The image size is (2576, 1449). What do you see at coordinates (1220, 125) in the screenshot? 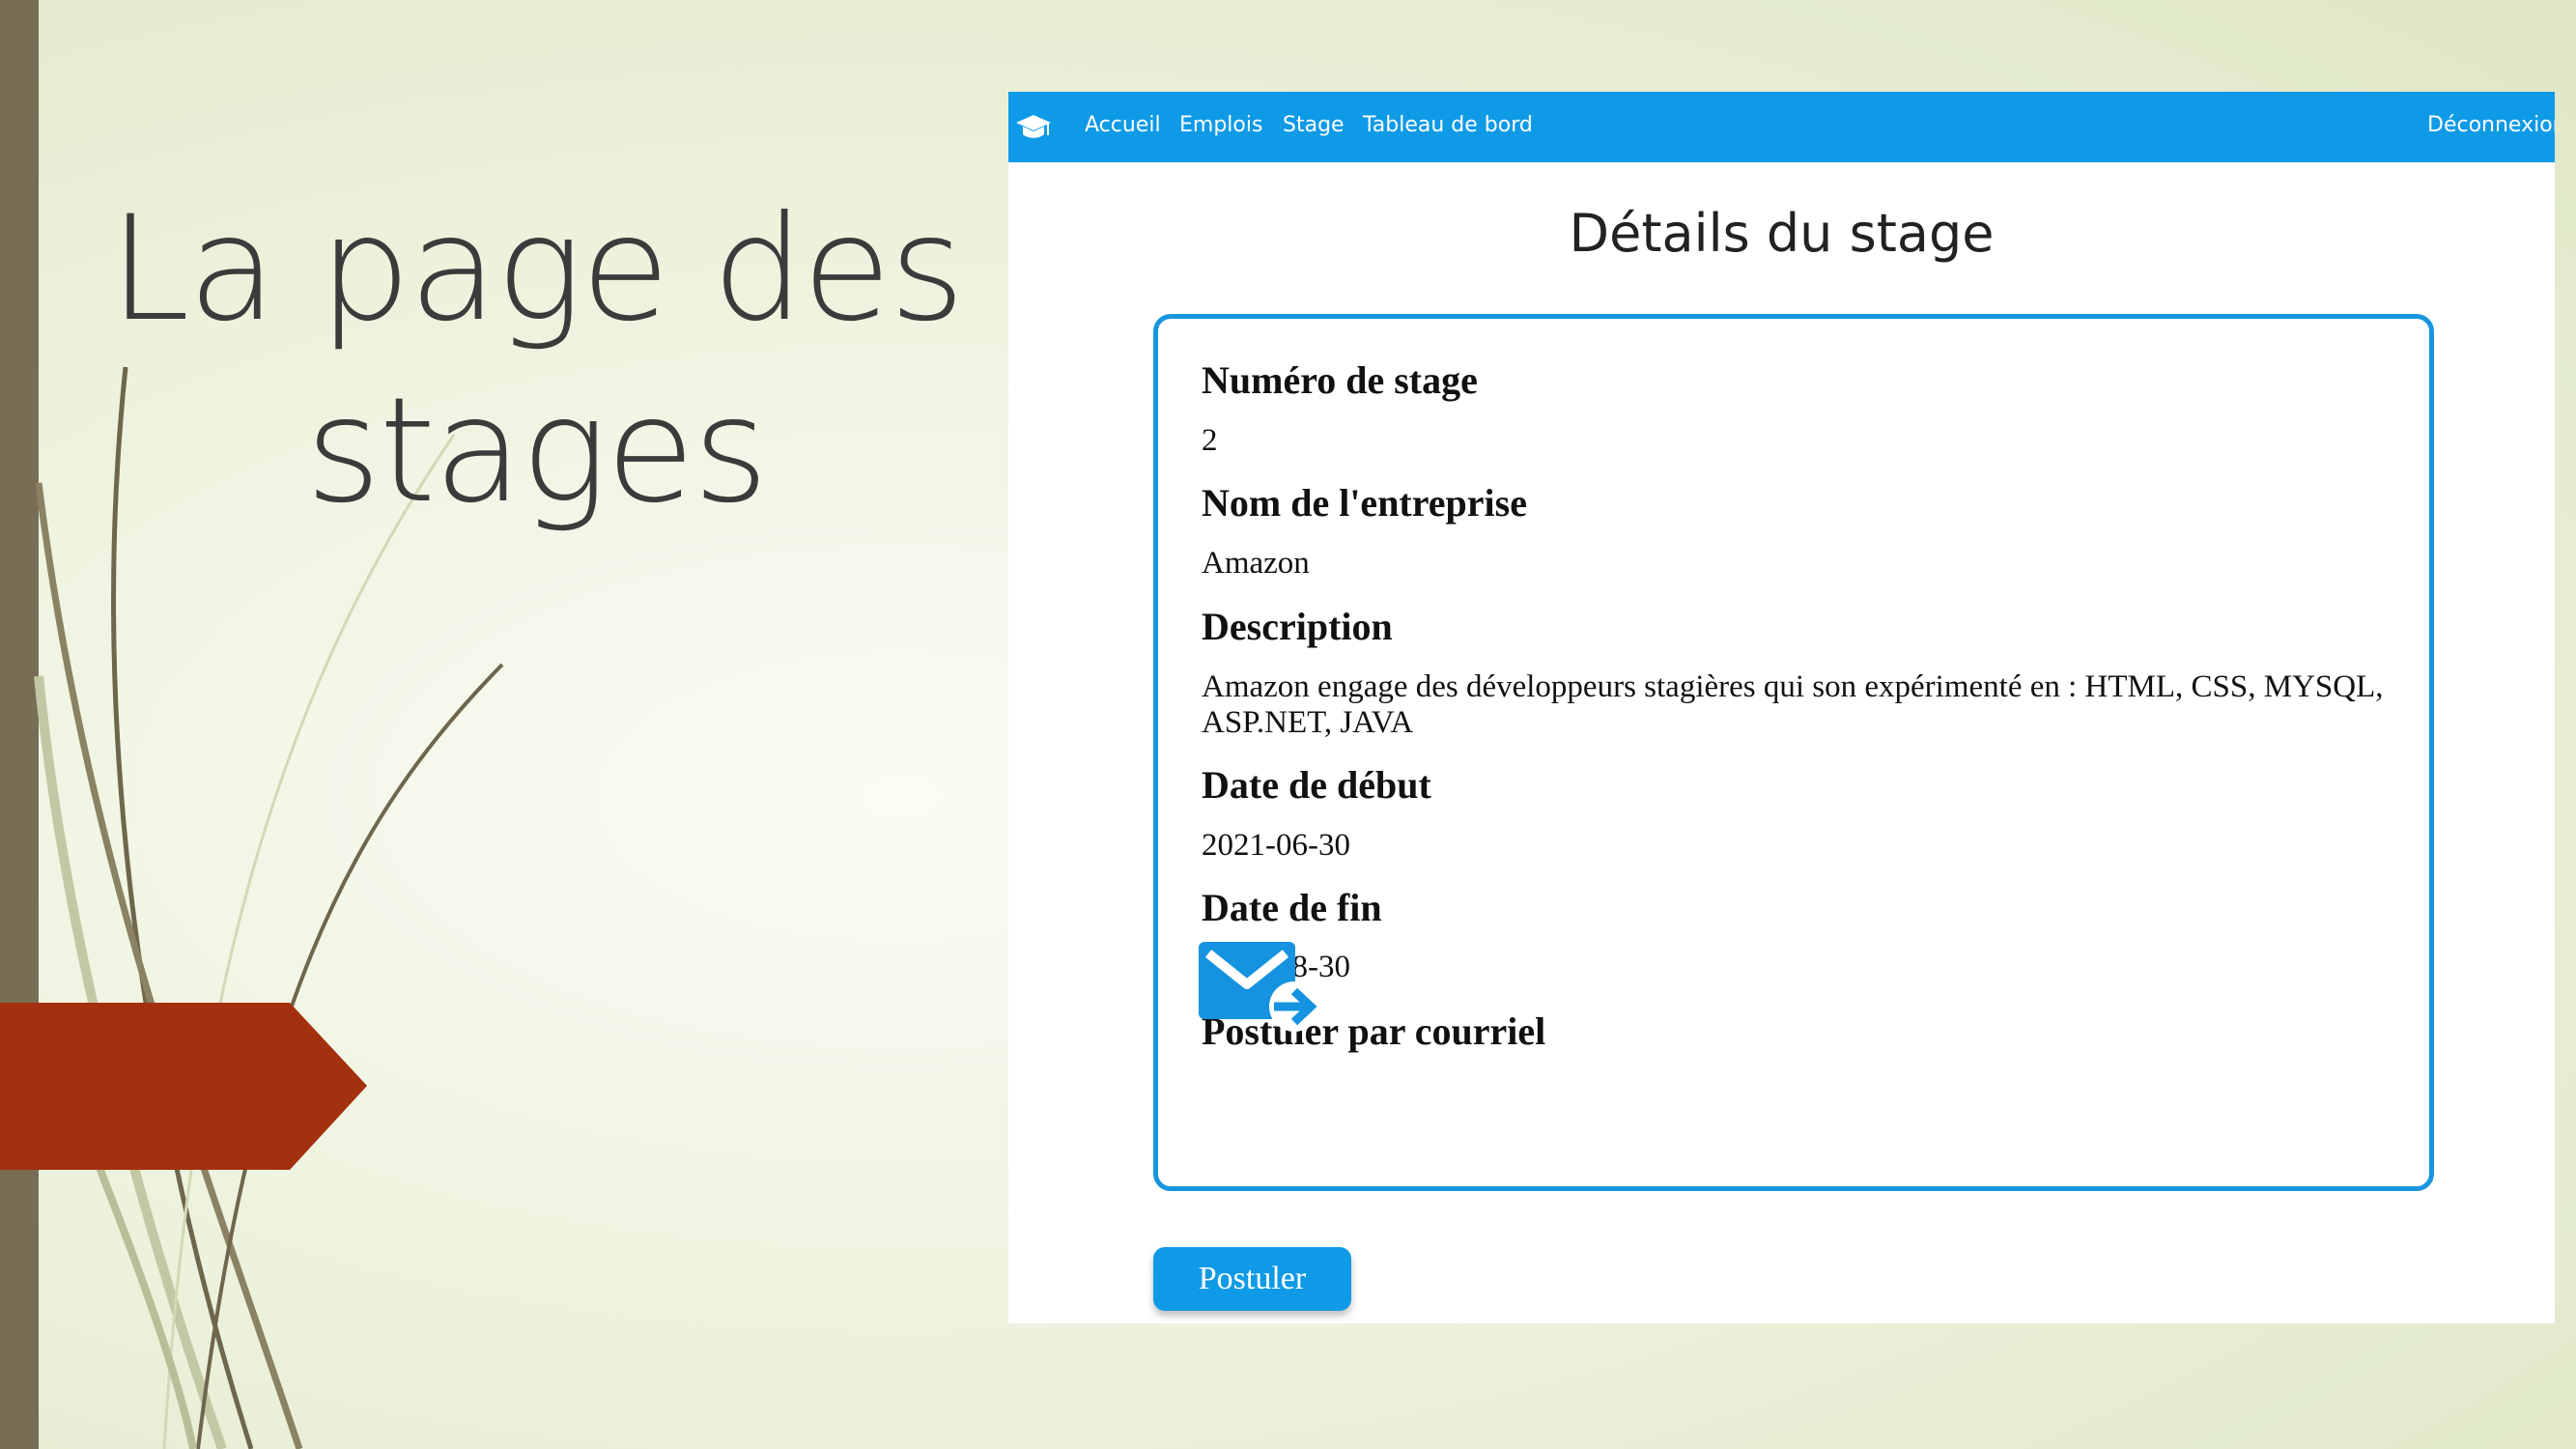
I see `nav-link-emplois: Emplois` at bounding box center [1220, 125].